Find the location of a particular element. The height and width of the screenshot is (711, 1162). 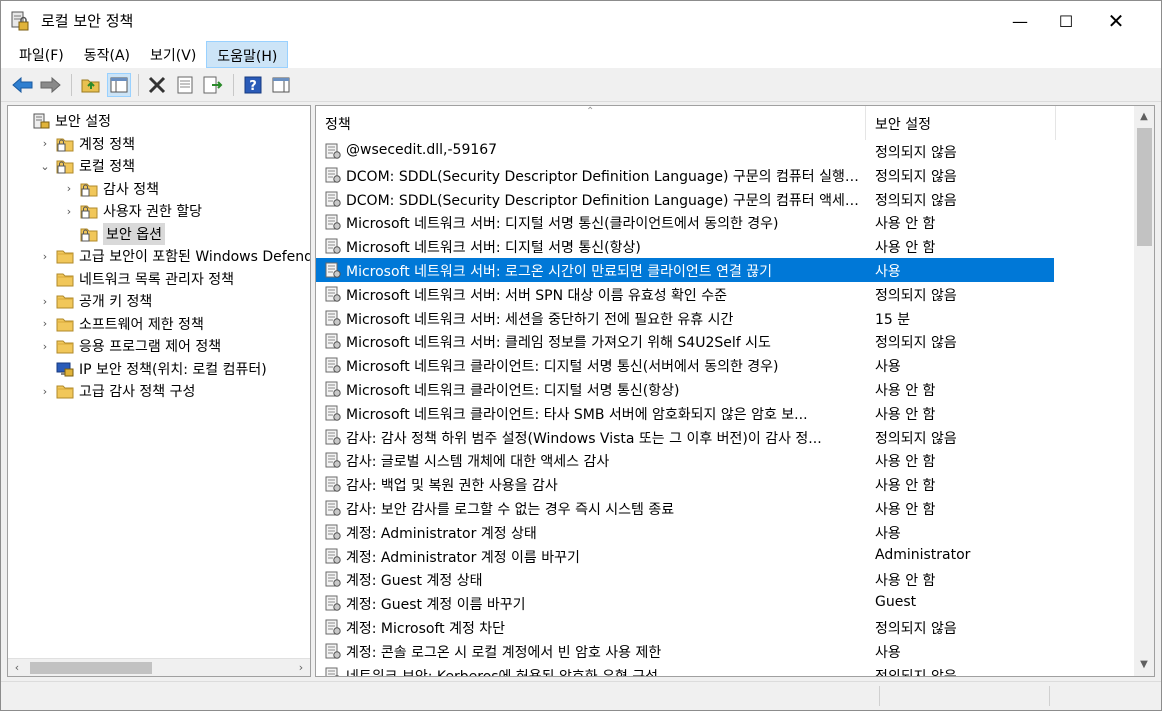

policy-row: 계정: Microsoft 계정 차단 정의되지 않음 is located at coordinates (685, 627).